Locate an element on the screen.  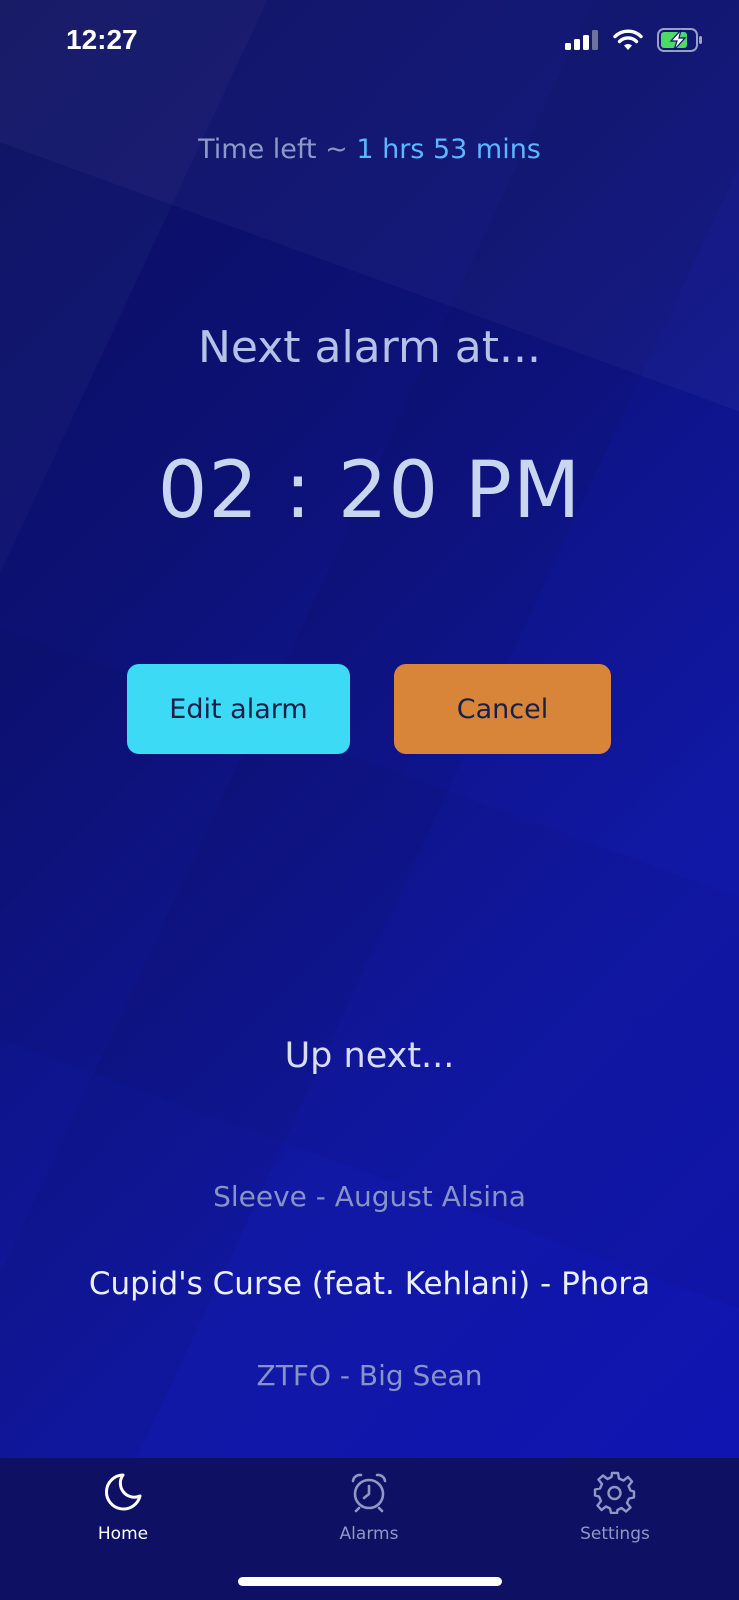
tab-home: Home is located at coordinates (123, 1507).